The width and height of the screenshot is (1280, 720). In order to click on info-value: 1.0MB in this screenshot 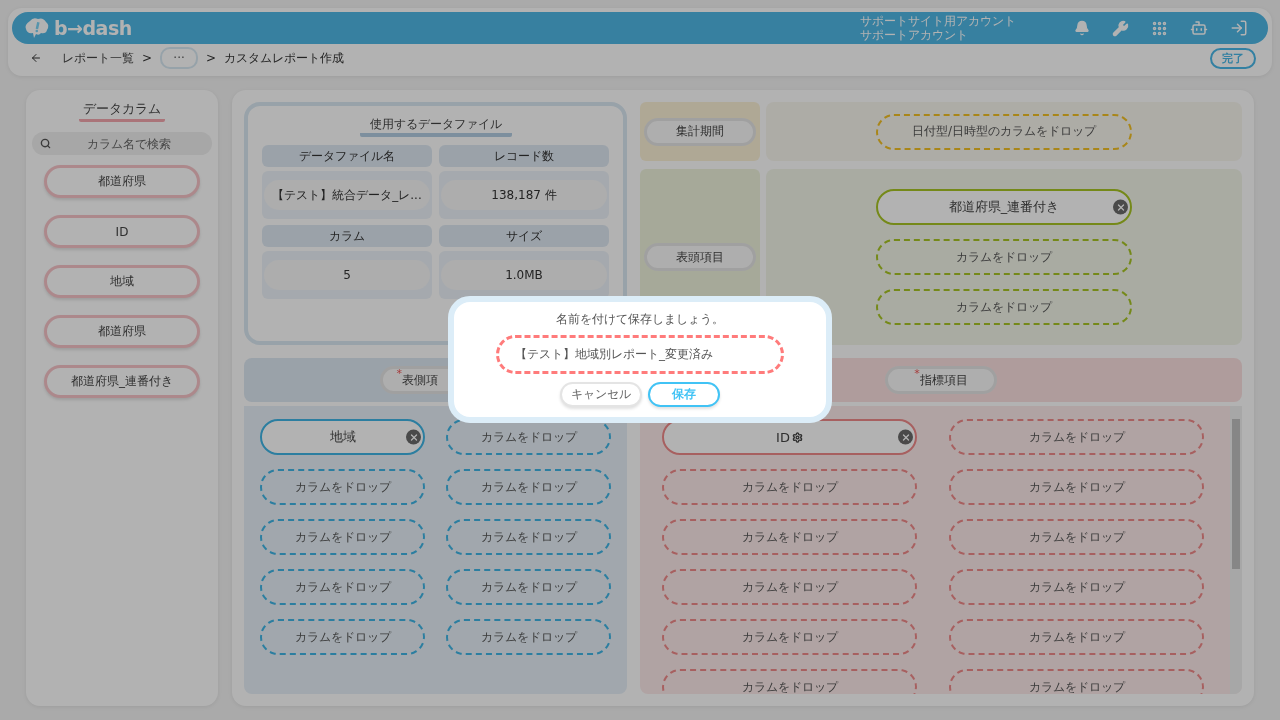, I will do `click(524, 275)`.